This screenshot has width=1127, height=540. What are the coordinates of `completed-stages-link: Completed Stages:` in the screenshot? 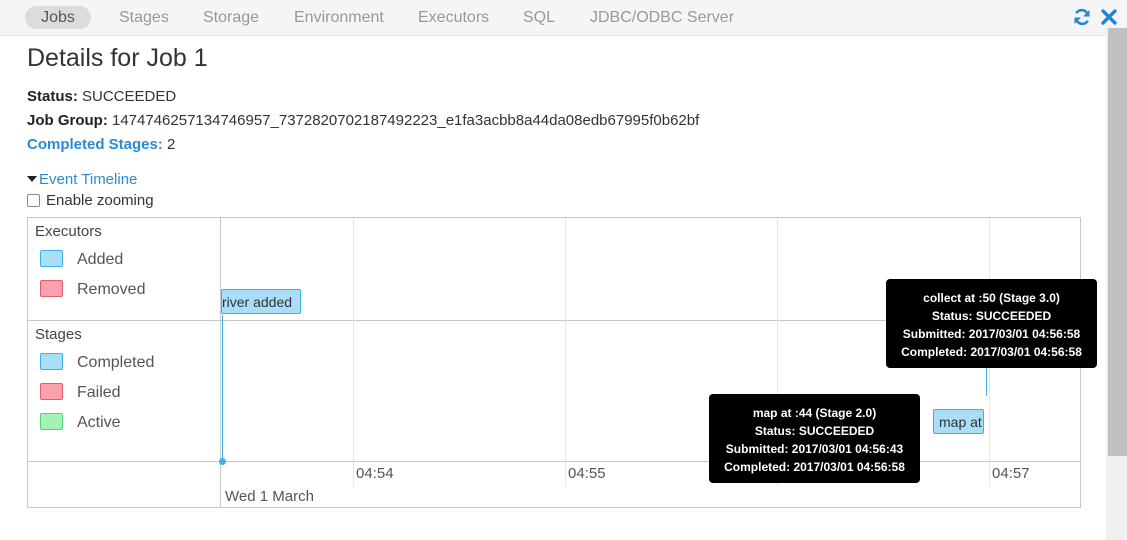 It's located at (95, 144).